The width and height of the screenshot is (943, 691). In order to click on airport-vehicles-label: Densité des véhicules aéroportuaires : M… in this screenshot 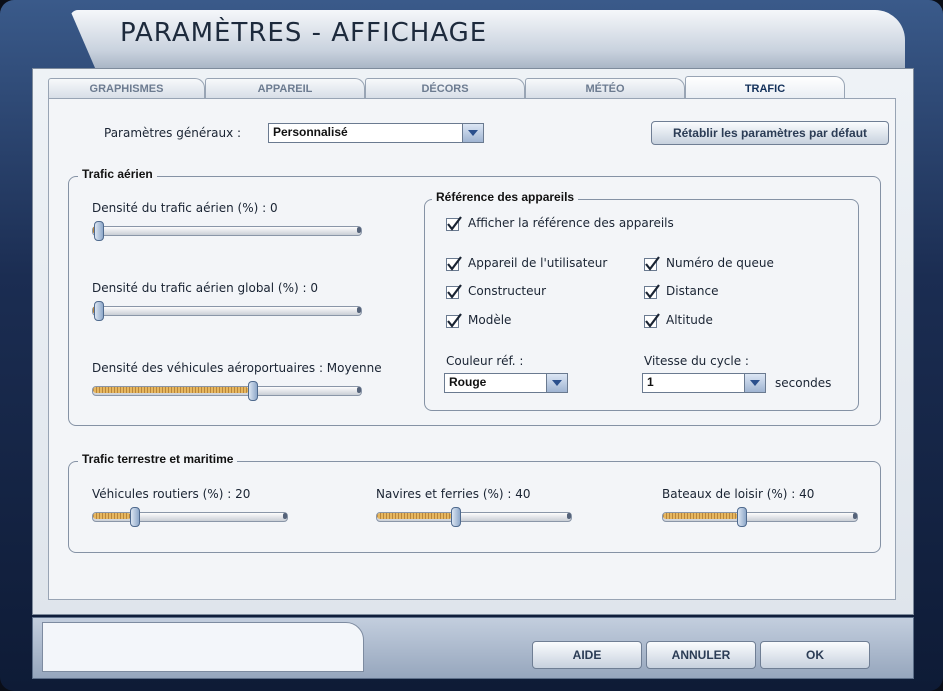, I will do `click(237, 368)`.